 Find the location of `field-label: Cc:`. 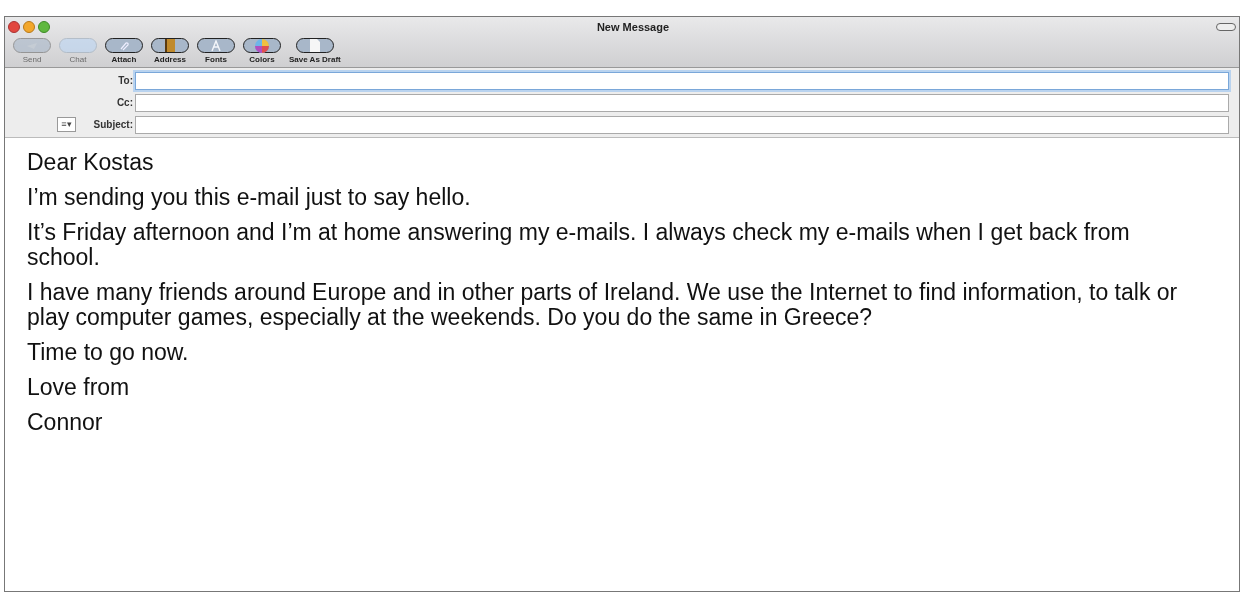

field-label: Cc: is located at coordinates (124, 103).